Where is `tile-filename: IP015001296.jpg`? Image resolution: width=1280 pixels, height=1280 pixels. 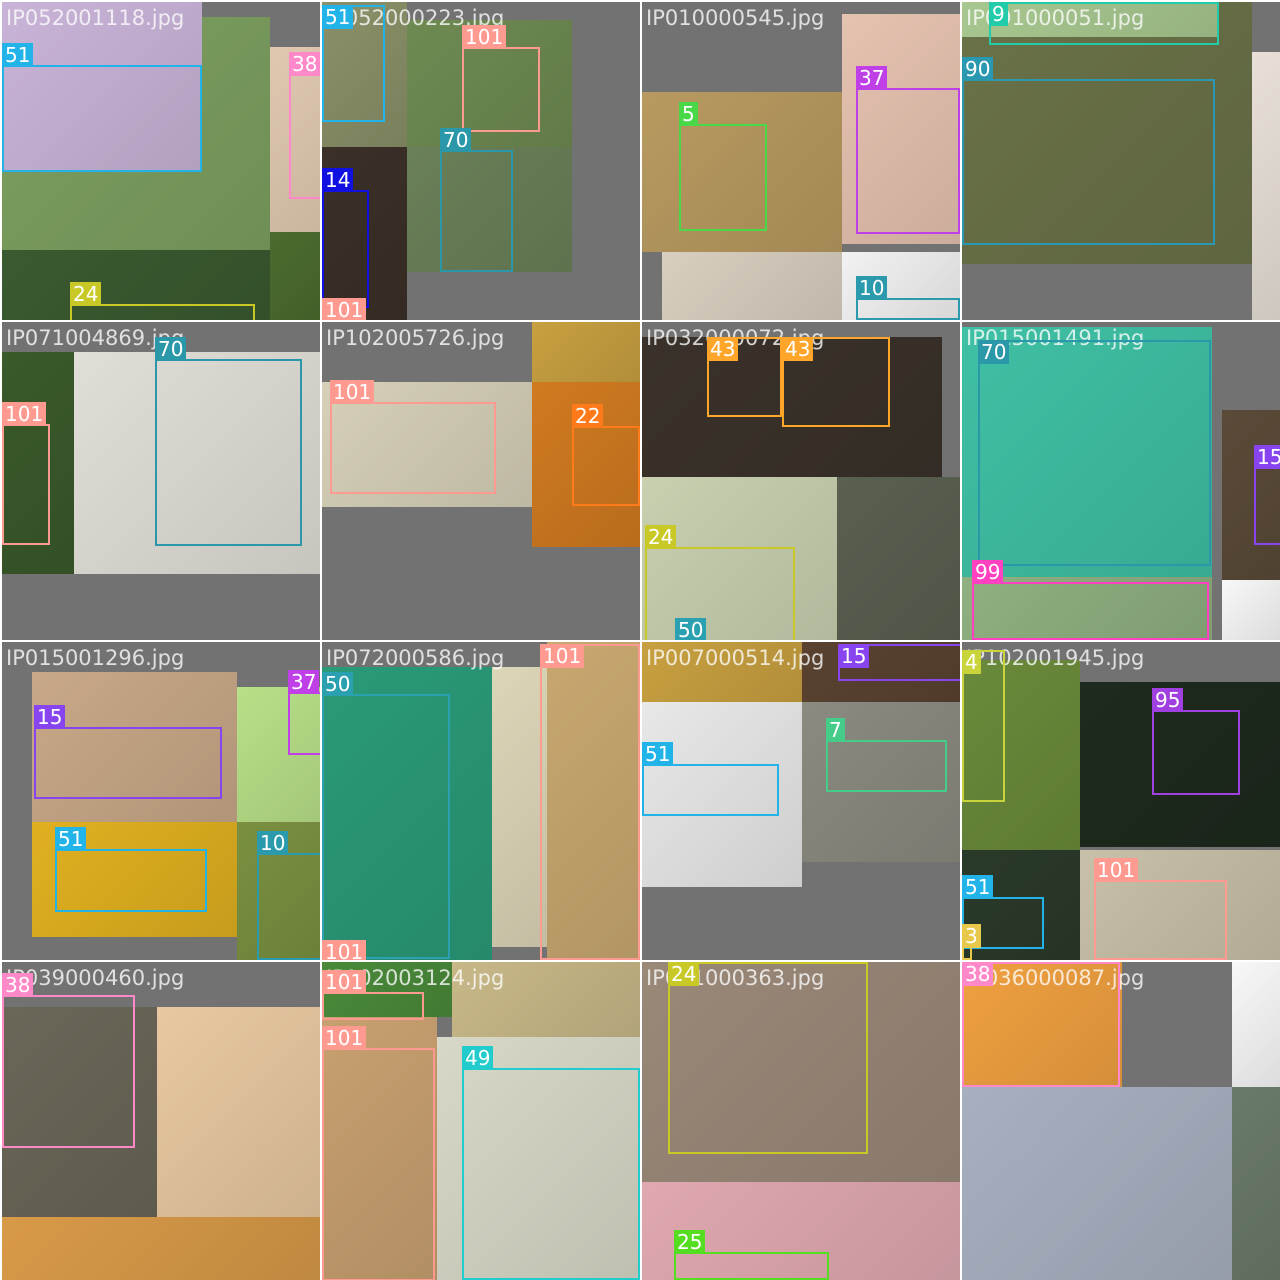 tile-filename: IP015001296.jpg is located at coordinates (95, 658).